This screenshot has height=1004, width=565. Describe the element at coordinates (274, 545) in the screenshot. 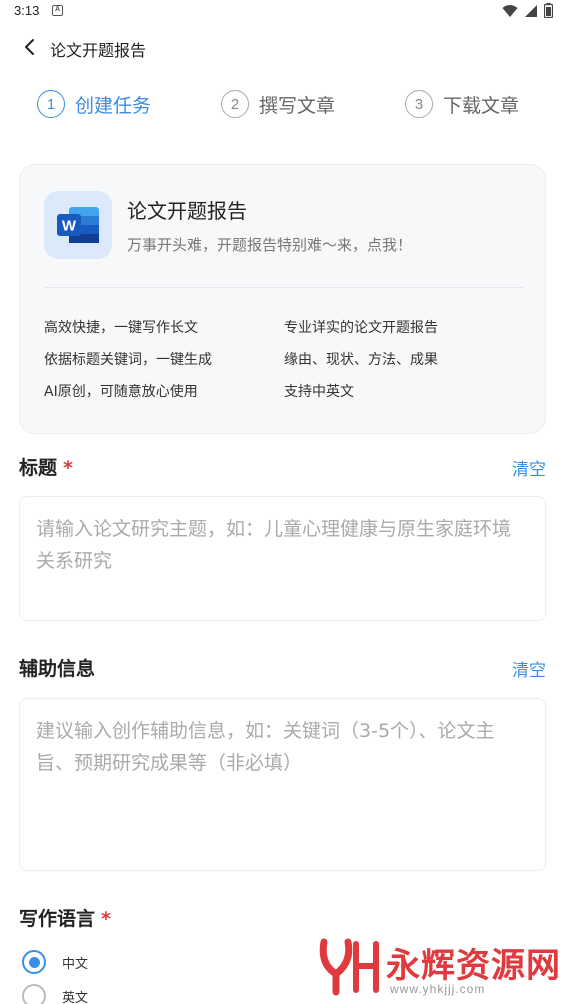

I see `title-placeholder: 请输入论文研究主题，如：儿童心理健康与原生家庭环境关系研究` at that location.